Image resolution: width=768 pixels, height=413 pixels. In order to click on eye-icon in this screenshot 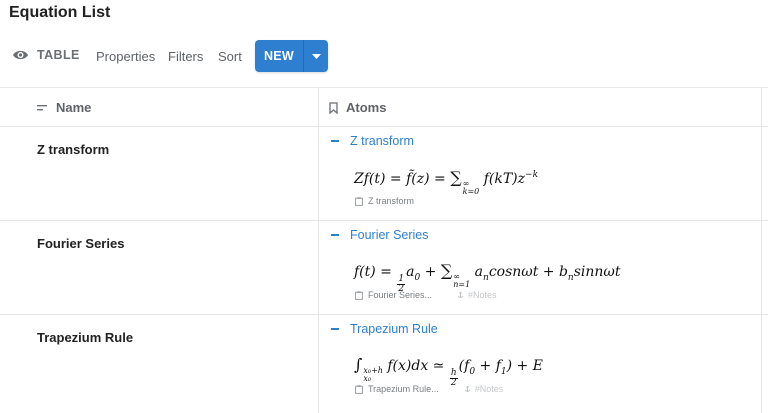, I will do `click(20, 55)`.